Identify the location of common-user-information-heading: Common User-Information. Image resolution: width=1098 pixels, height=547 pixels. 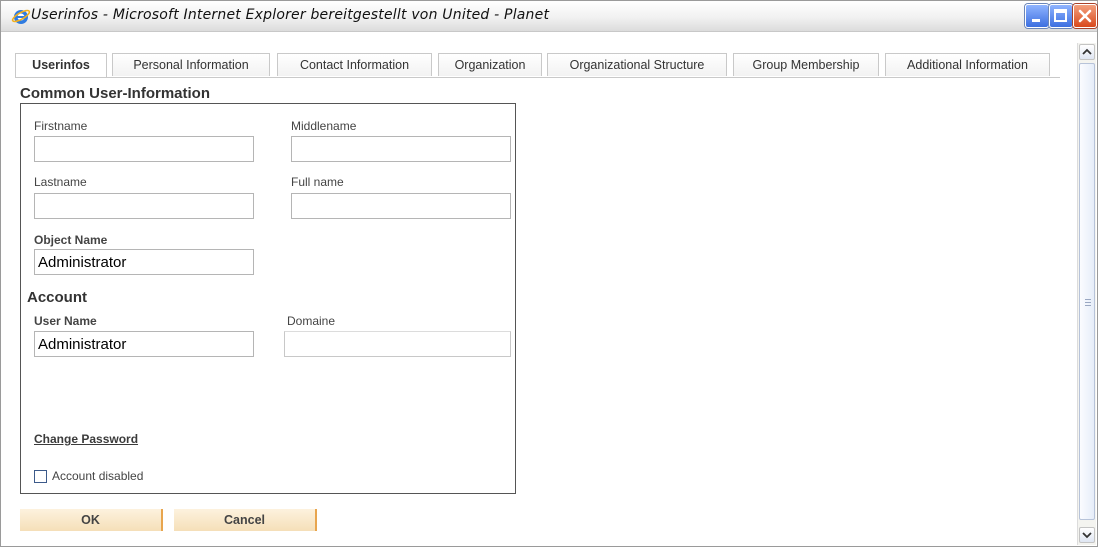
(115, 93).